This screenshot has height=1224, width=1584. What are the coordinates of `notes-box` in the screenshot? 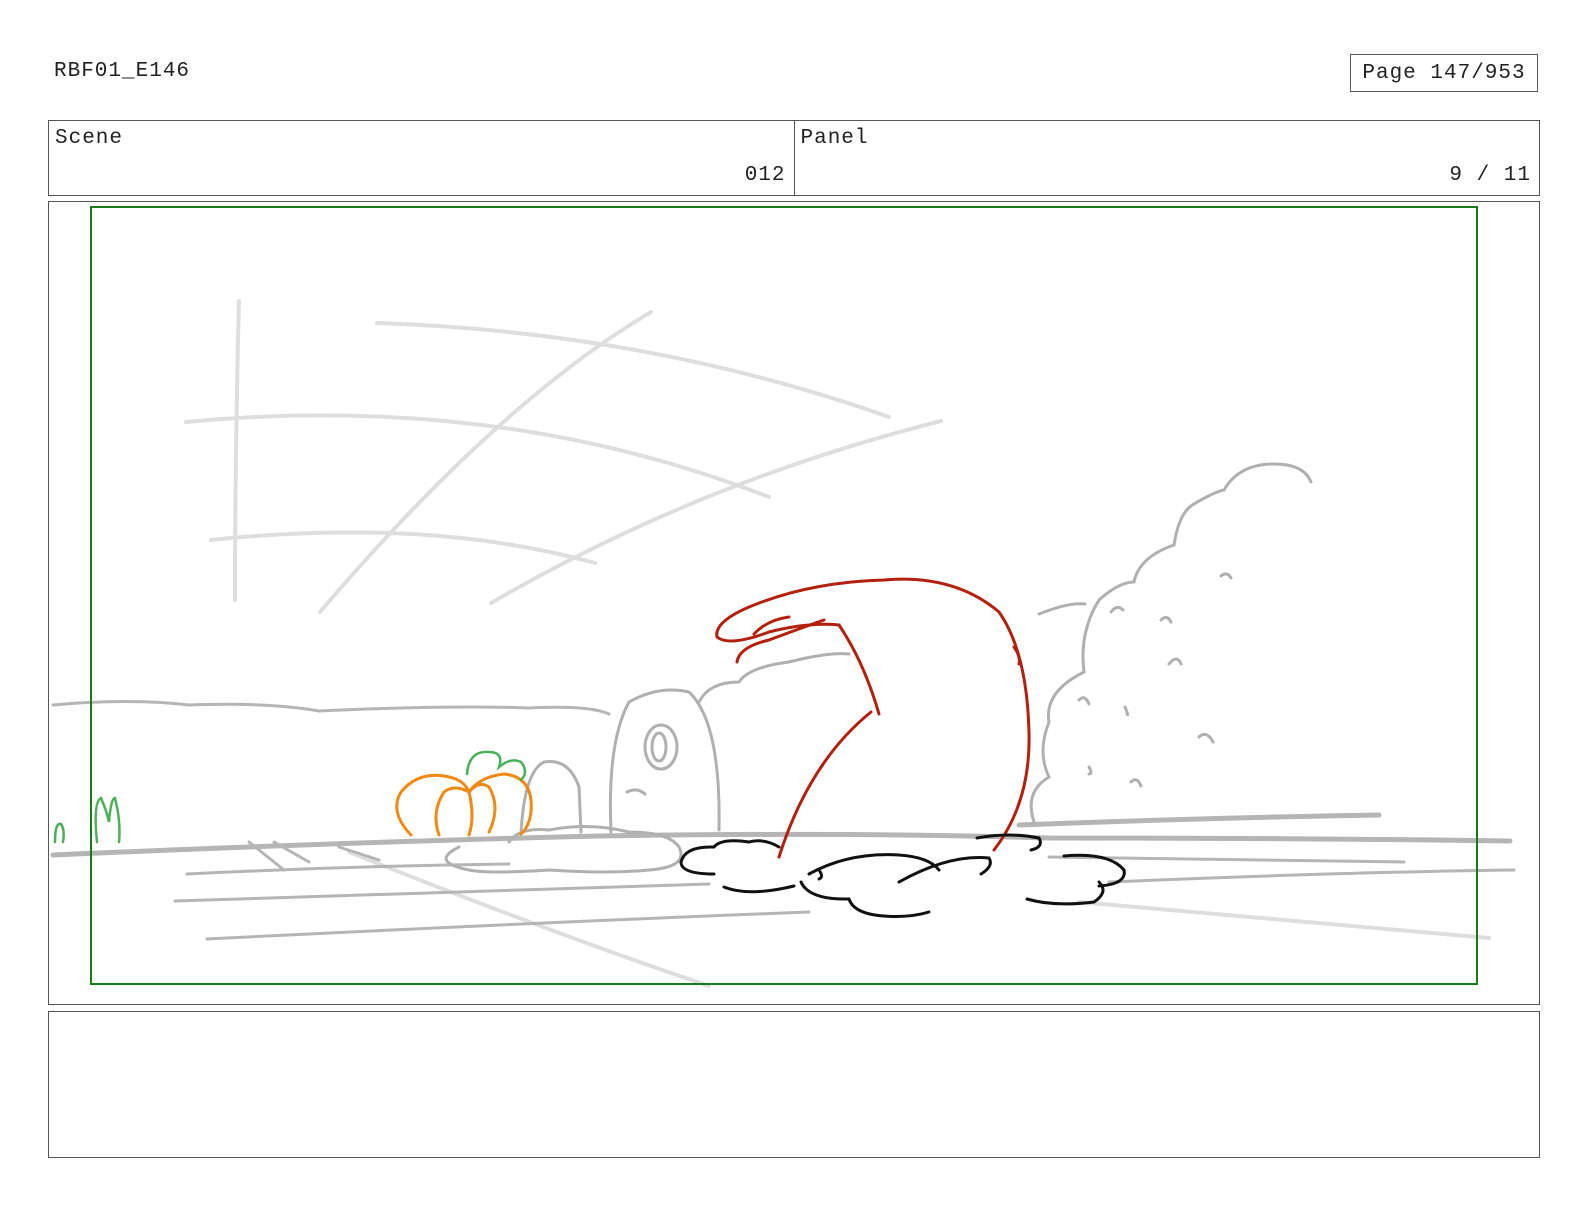 It's located at (794, 1084).